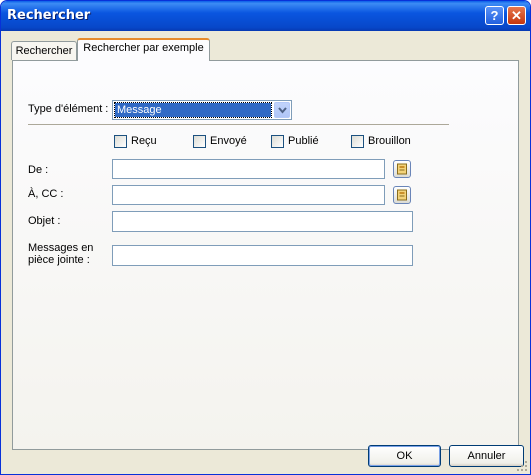 Image resolution: width=531 pixels, height=475 pixels. What do you see at coordinates (494, 15) in the screenshot?
I see `help-button: ?` at bounding box center [494, 15].